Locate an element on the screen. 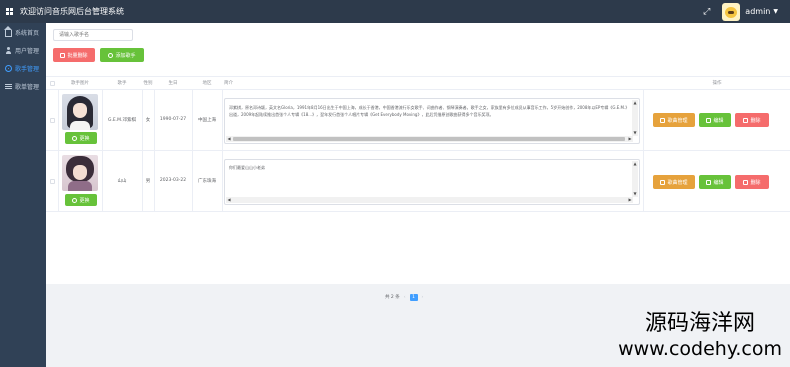  header-right: ⤢ admin ▼ is located at coordinates (740, 11).